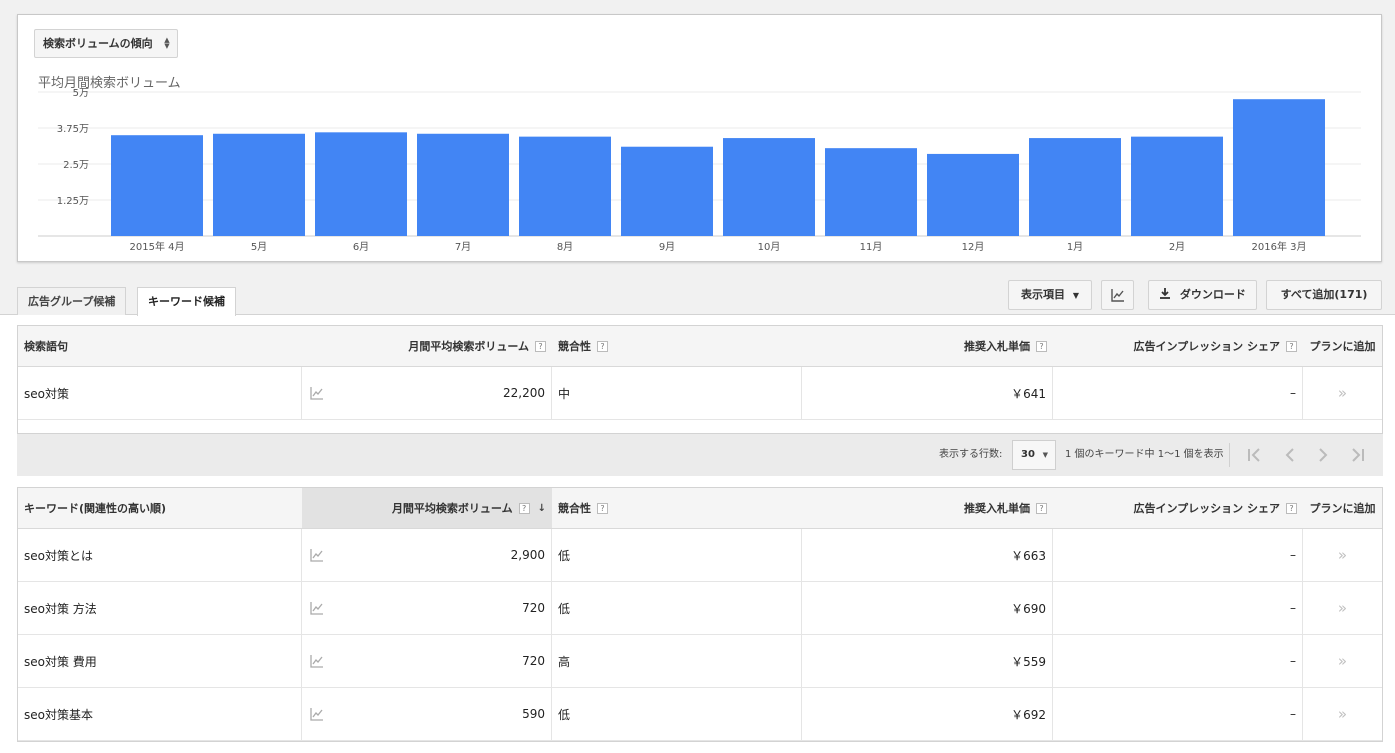 The height and width of the screenshot is (753, 1395). What do you see at coordinates (927, 555) in the screenshot?
I see `suggested-bid-cell: ￥663` at bounding box center [927, 555].